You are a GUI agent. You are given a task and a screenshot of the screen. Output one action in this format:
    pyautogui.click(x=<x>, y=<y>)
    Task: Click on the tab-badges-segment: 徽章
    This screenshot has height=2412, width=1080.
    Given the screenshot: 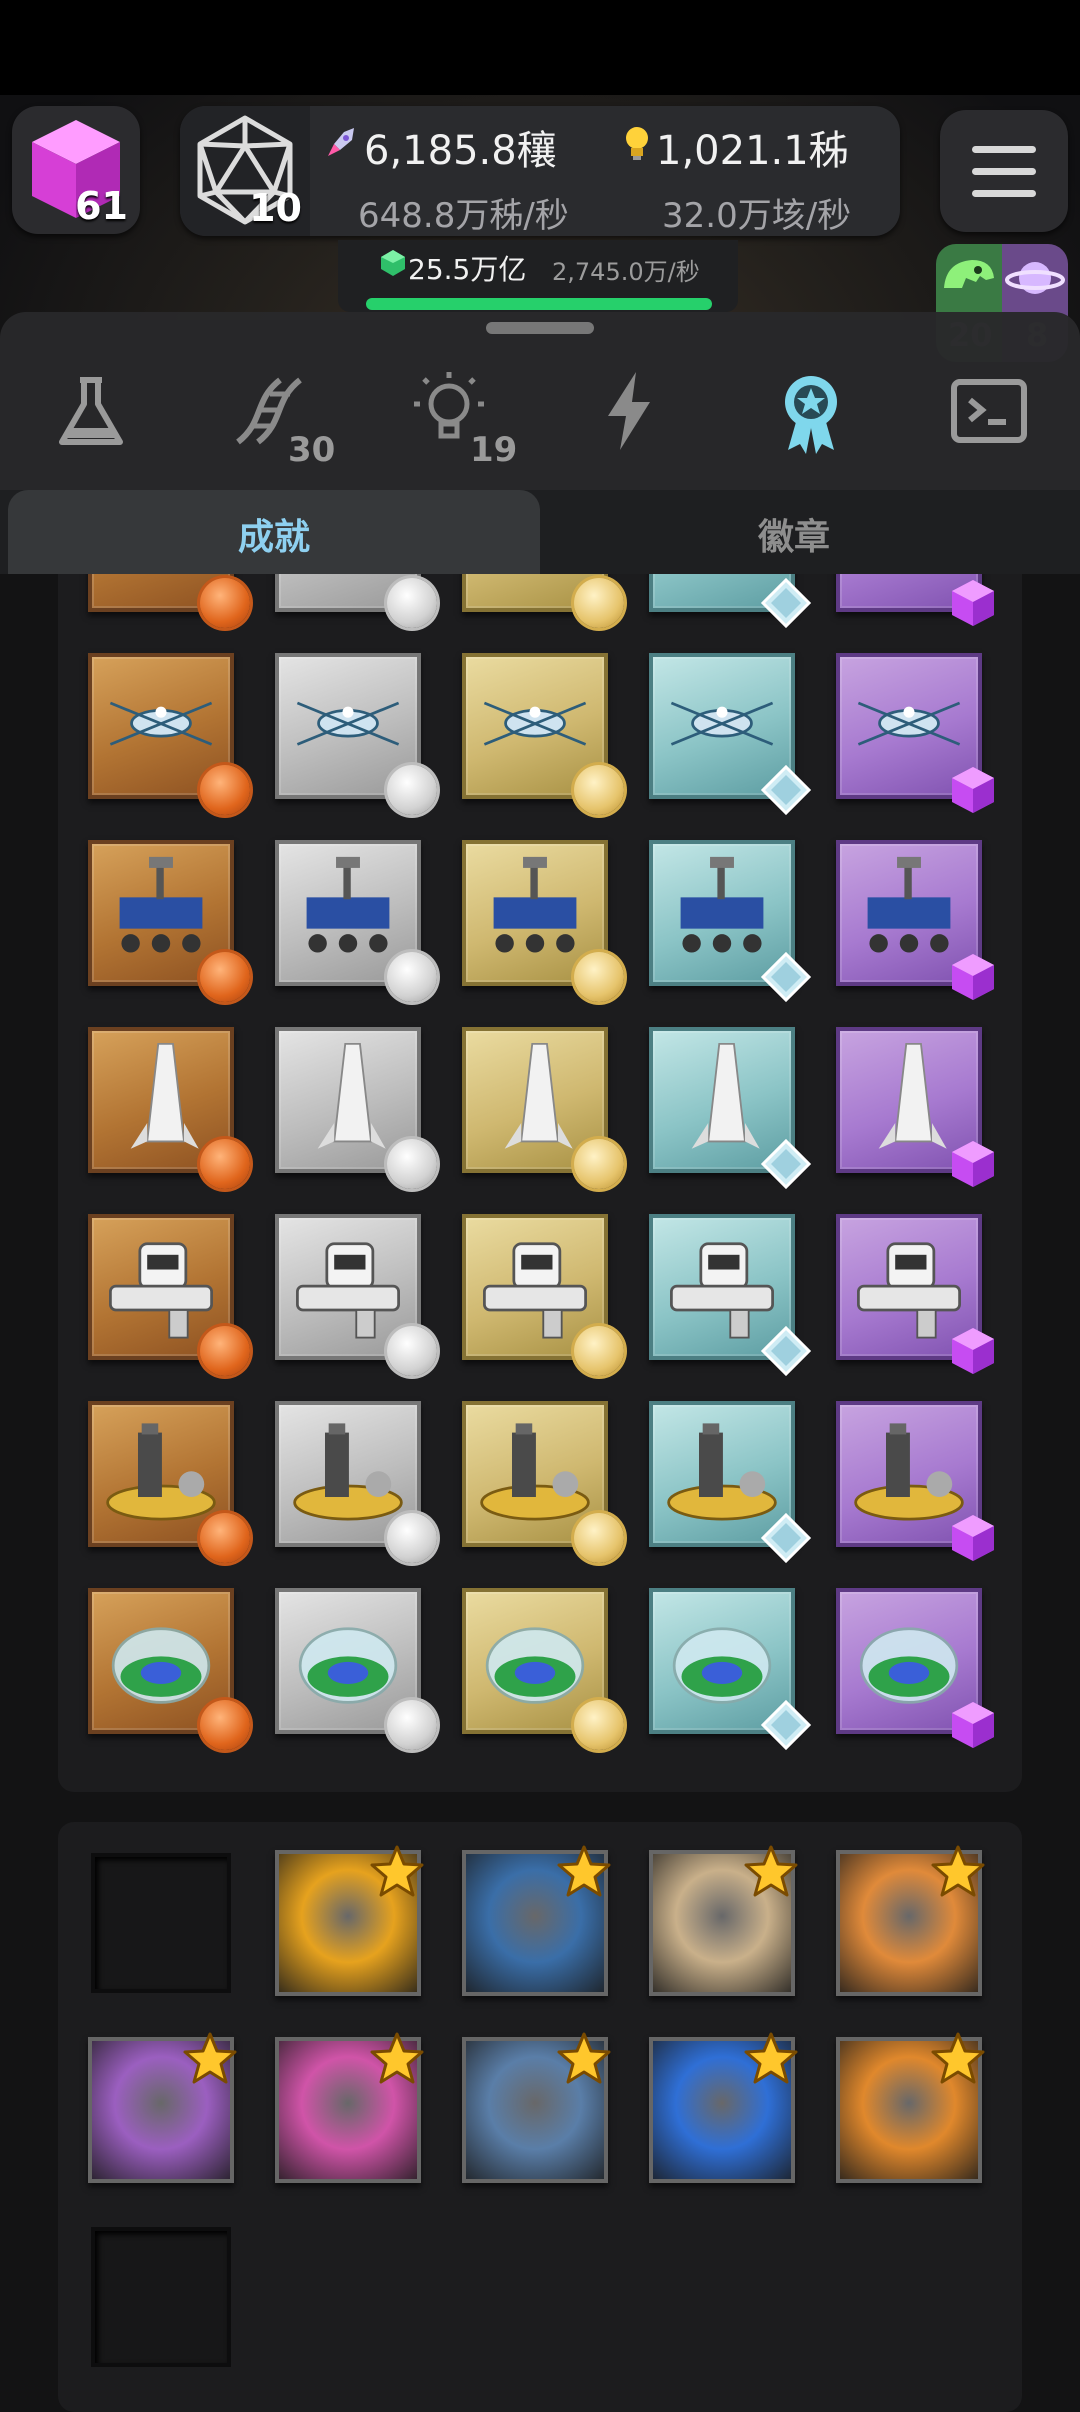 What is the action you would take?
    pyautogui.click(x=794, y=534)
    